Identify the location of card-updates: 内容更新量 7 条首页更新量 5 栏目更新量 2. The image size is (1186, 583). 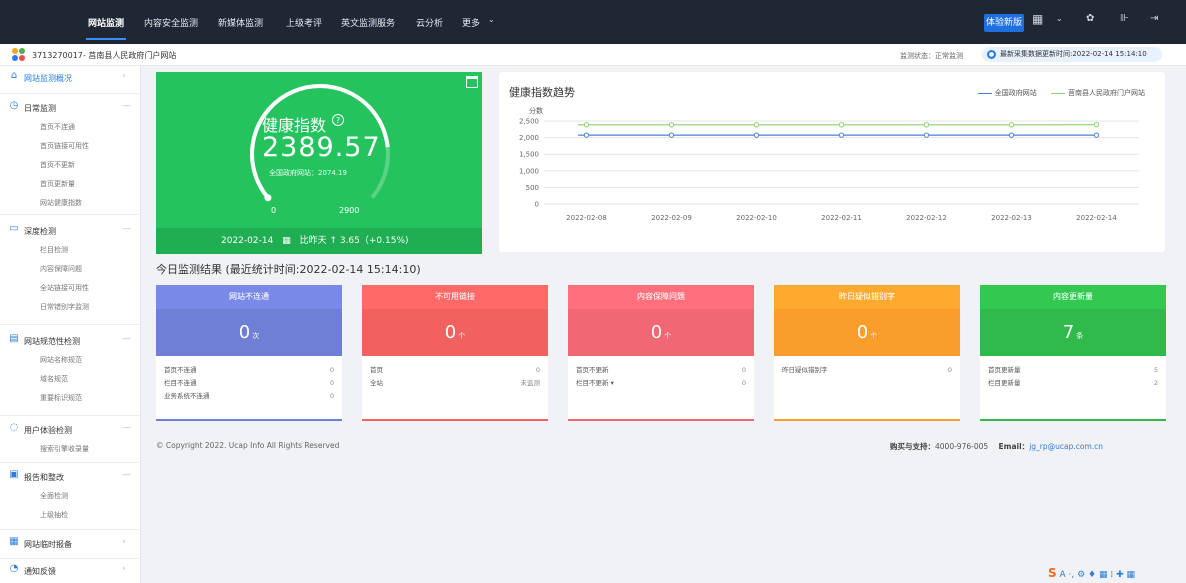
(1073, 353).